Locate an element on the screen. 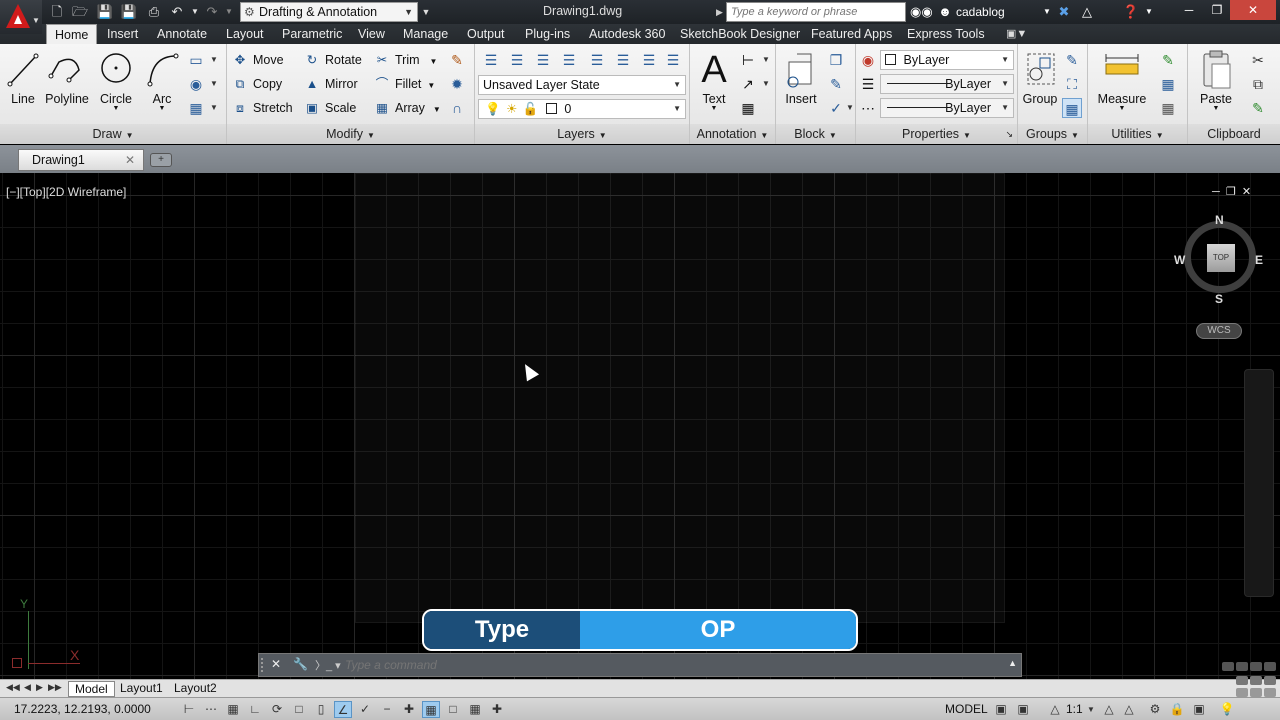 Image resolution: width=1280 pixels, height=720 pixels. annotation-scale-dropdown: 1:1 is located at coordinates (1074, 709).